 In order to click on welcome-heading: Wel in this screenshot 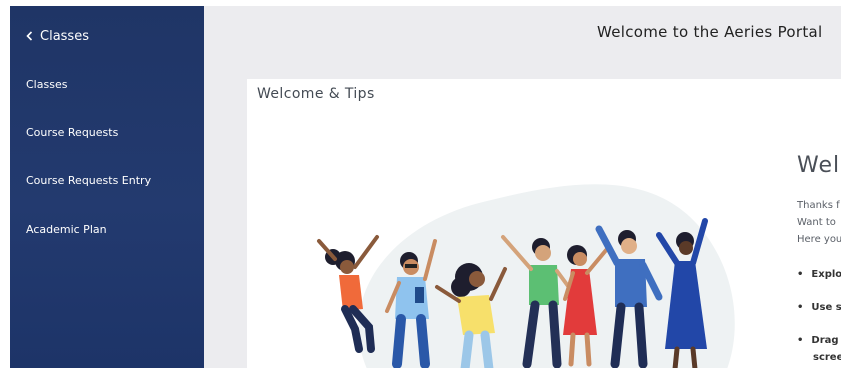, I will do `click(819, 165)`.